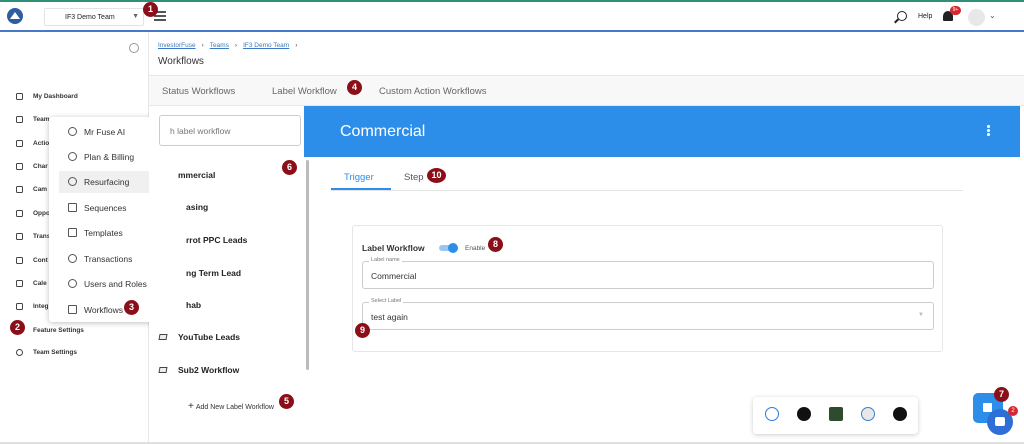 Image resolution: width=1024 pixels, height=444 pixels. I want to click on select-label-value: test again, so click(389, 317).